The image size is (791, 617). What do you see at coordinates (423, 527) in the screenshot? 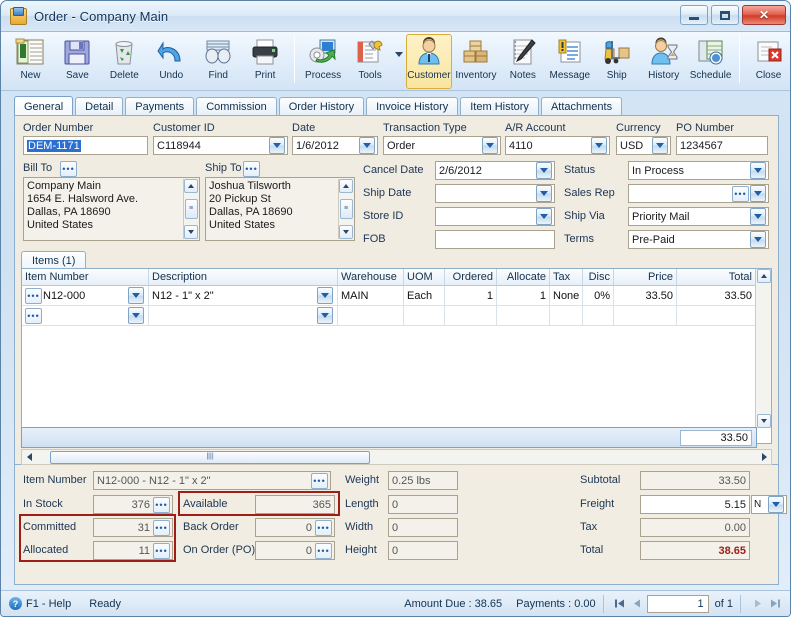
I see `width-field: 0` at bounding box center [423, 527].